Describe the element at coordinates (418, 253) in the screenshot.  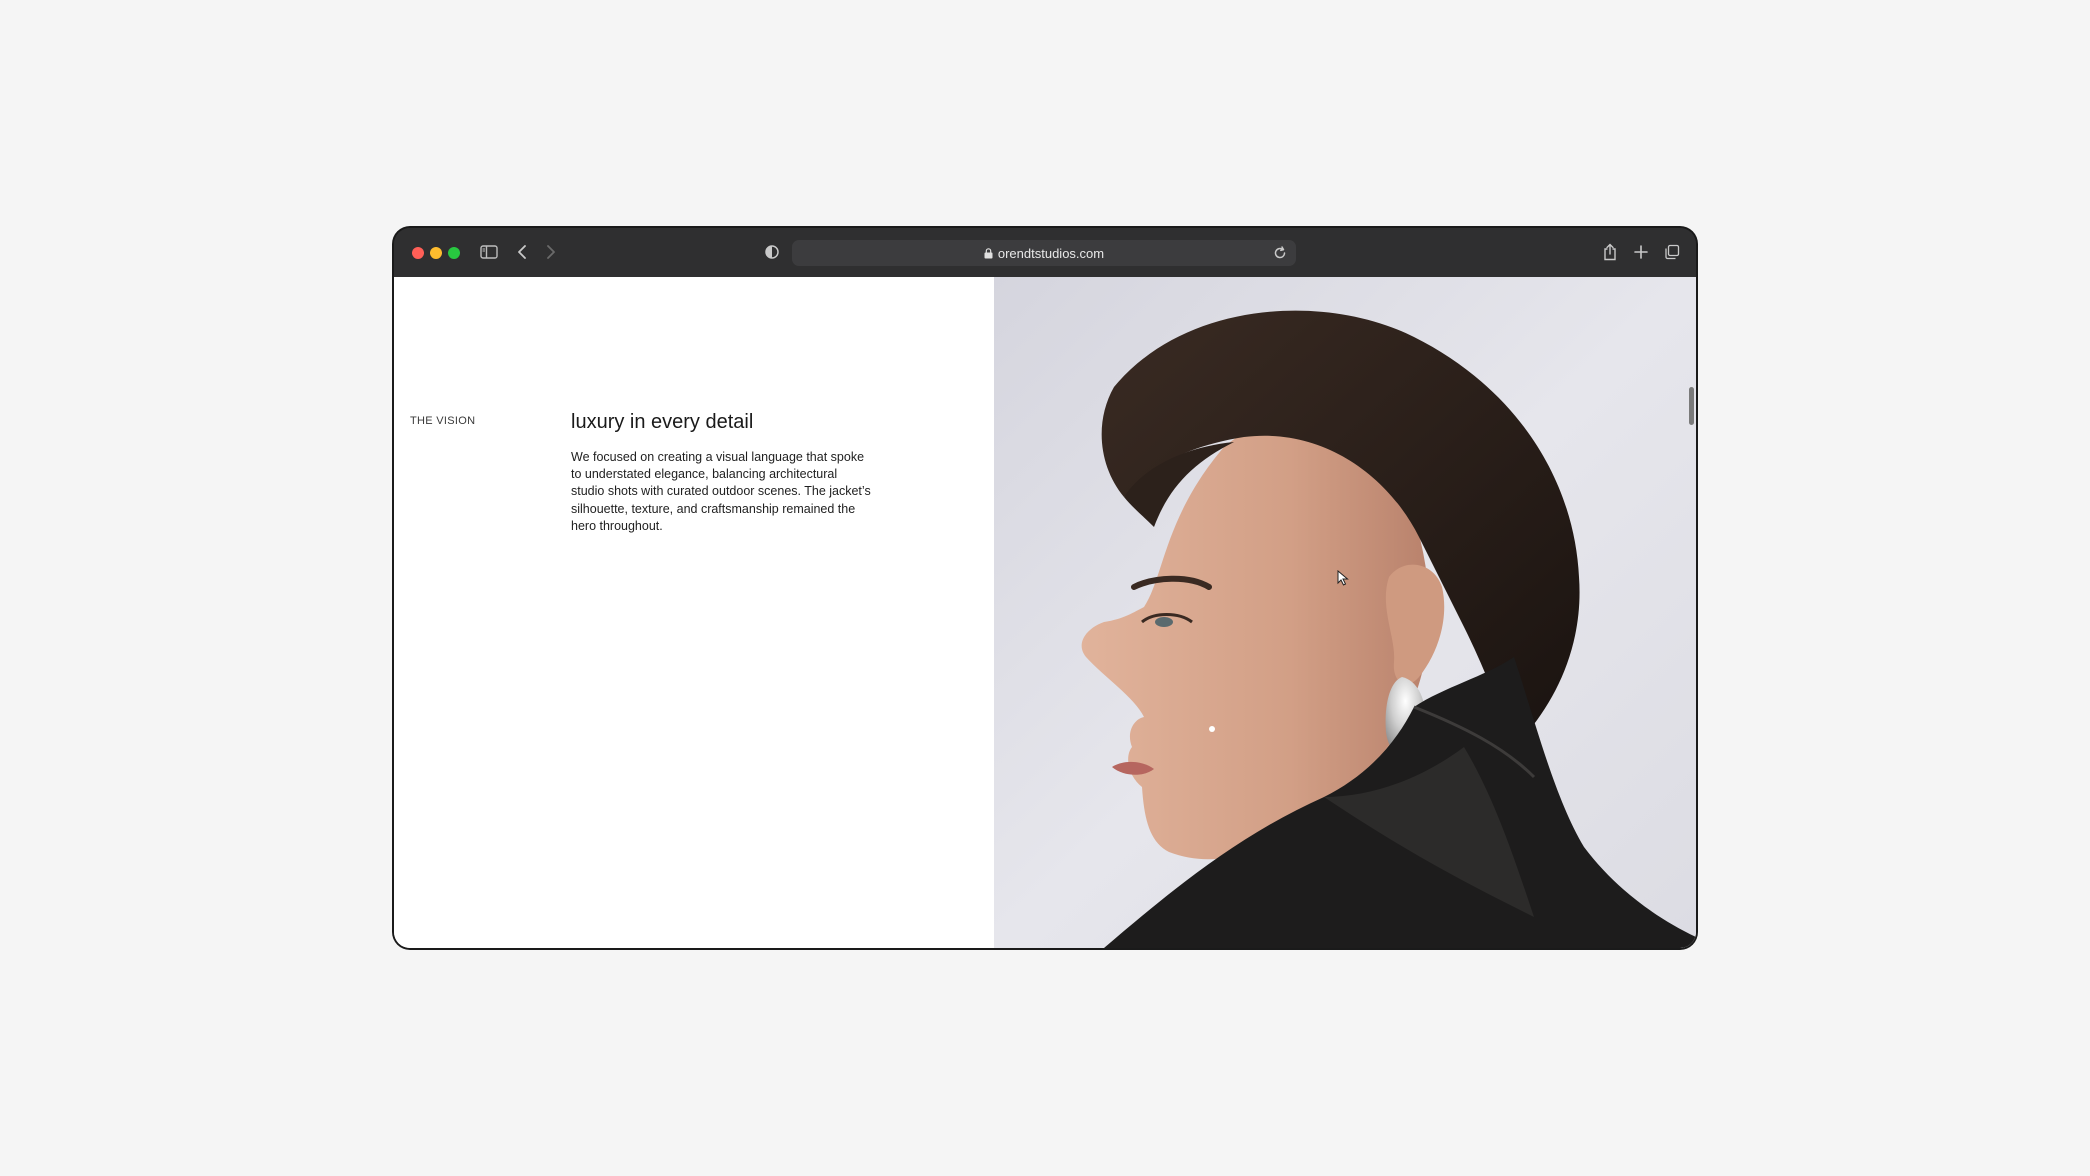
I see `close-window-button` at that location.